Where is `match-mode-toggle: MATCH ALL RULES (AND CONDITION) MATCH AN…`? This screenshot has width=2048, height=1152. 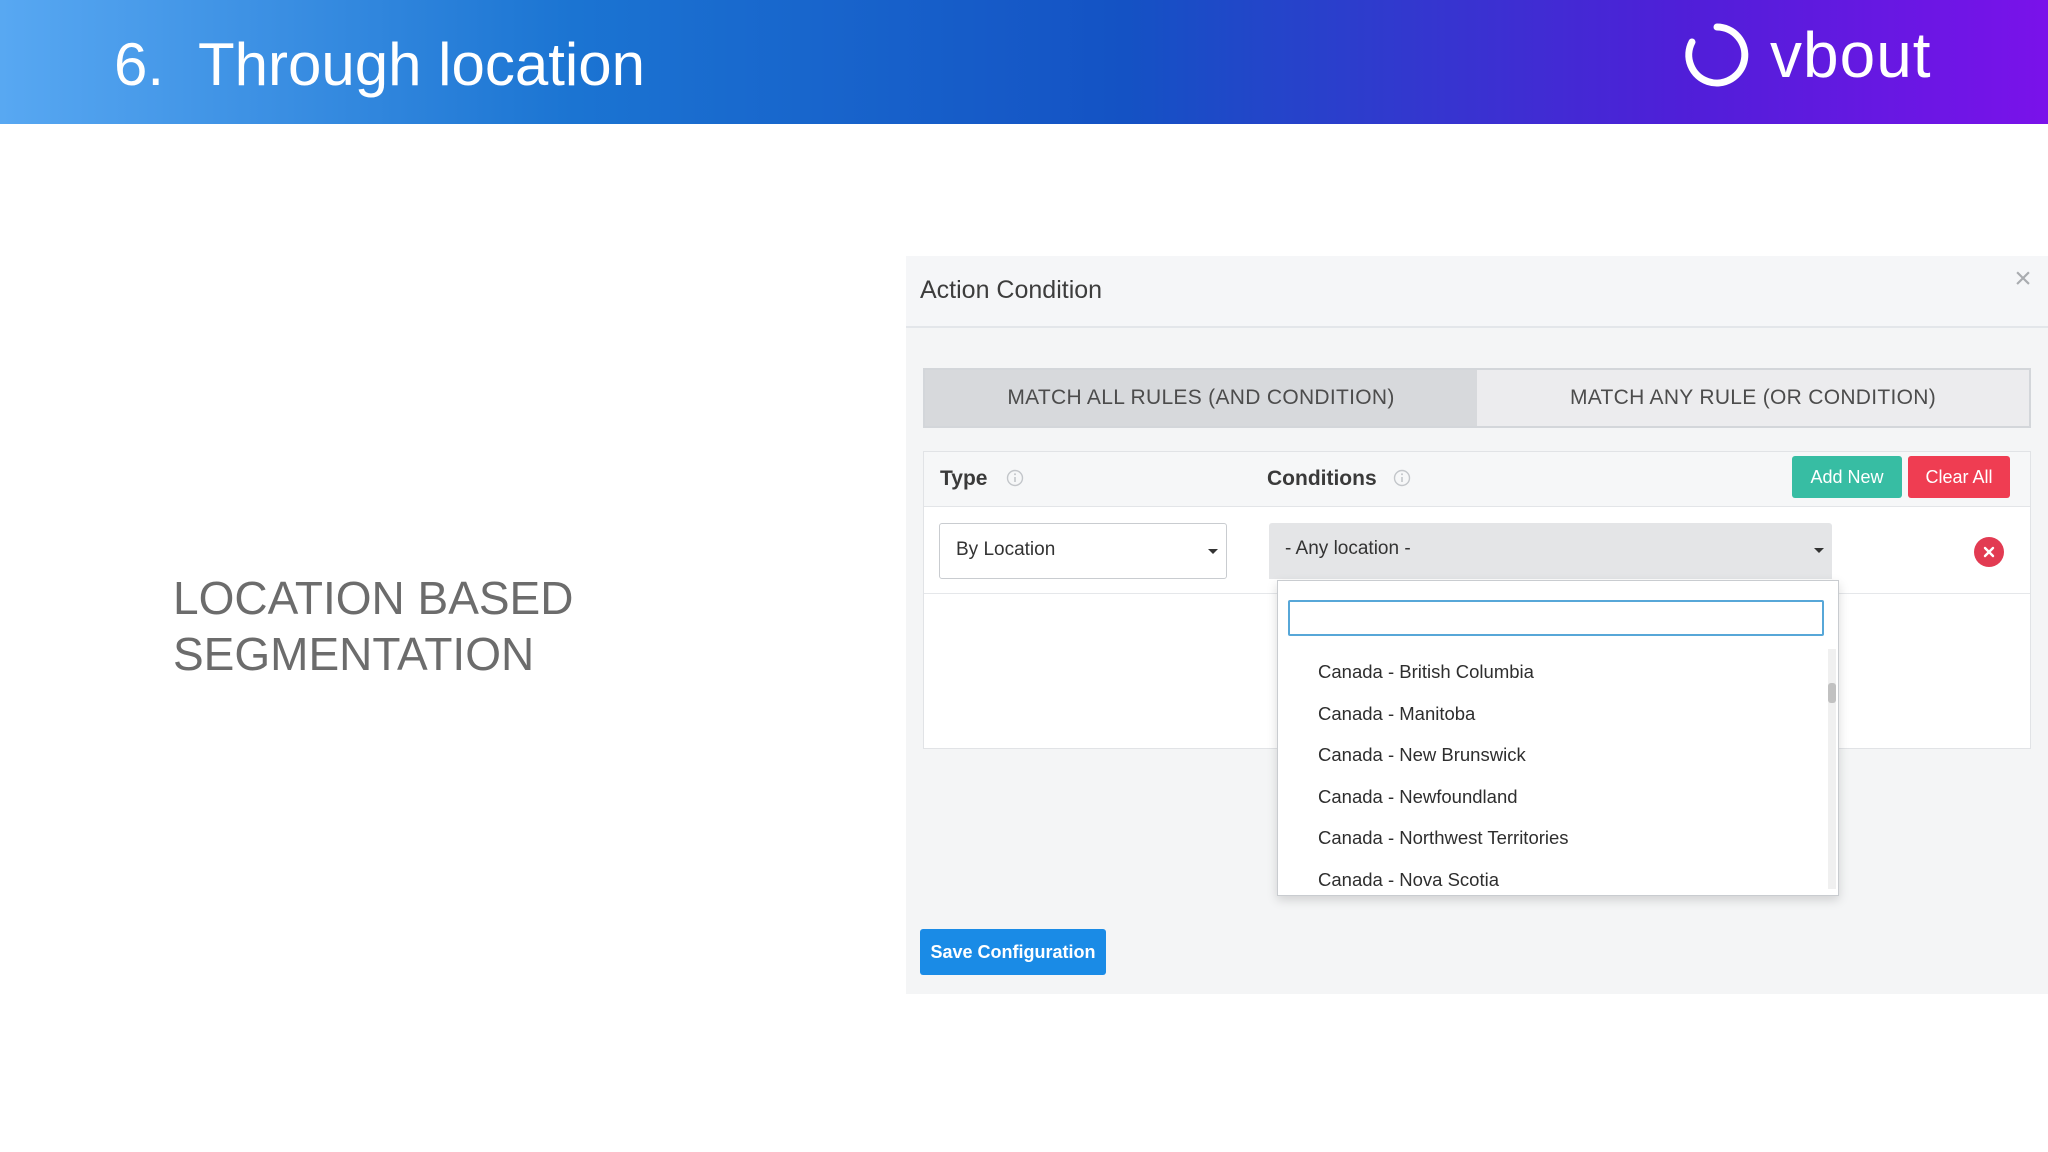 match-mode-toggle: MATCH ALL RULES (AND CONDITION) MATCH AN… is located at coordinates (1477, 398).